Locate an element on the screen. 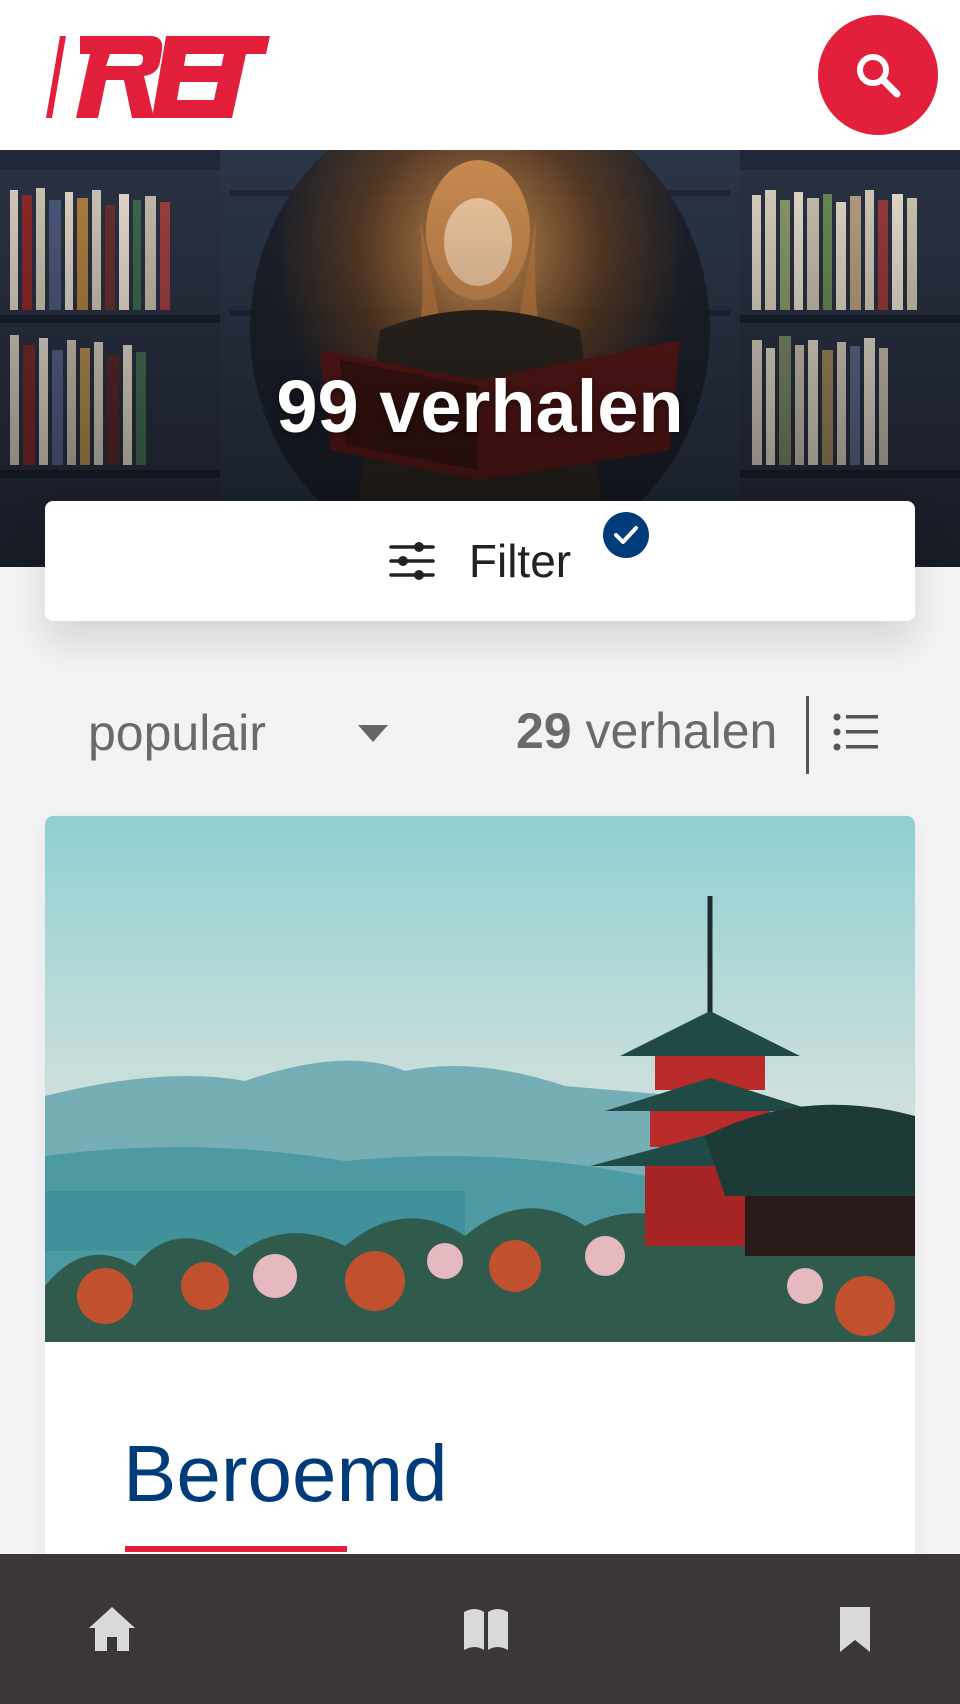 The height and width of the screenshot is (1704, 960). top-bar is located at coordinates (480, 75).